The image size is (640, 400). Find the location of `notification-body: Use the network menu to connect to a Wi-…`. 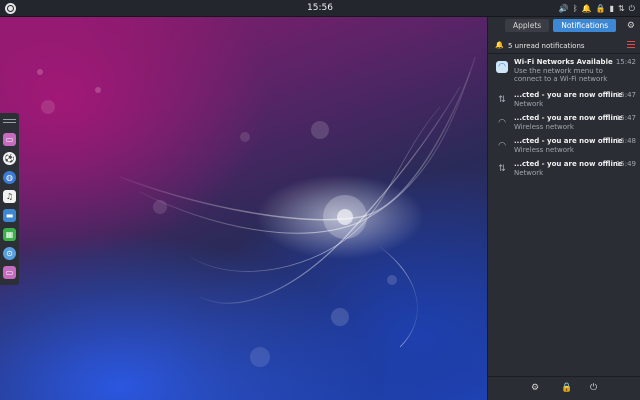

notification-body: Use the network menu to connect to a Wi-… is located at coordinates (561, 75).